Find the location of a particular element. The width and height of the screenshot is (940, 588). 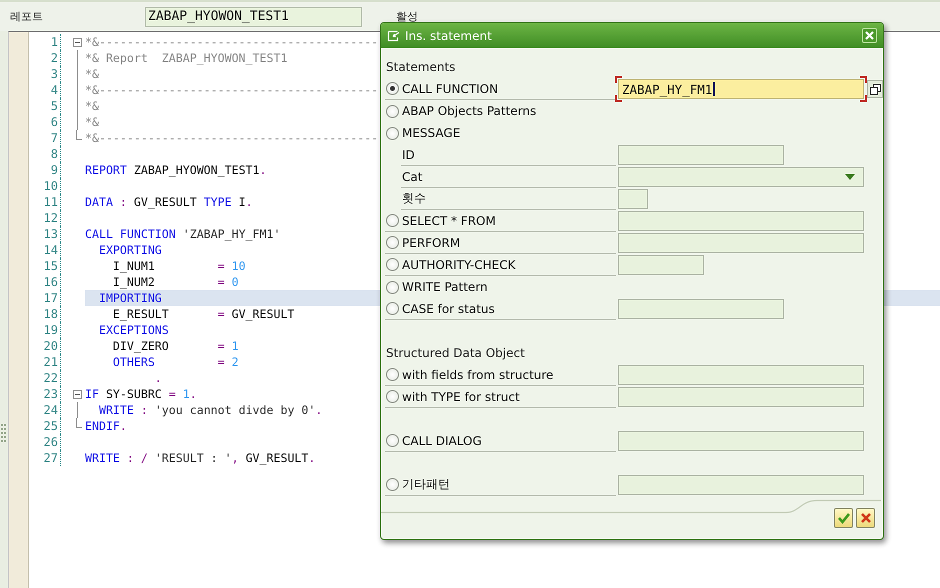

code-line: EXPORTING is located at coordinates (130, 250).